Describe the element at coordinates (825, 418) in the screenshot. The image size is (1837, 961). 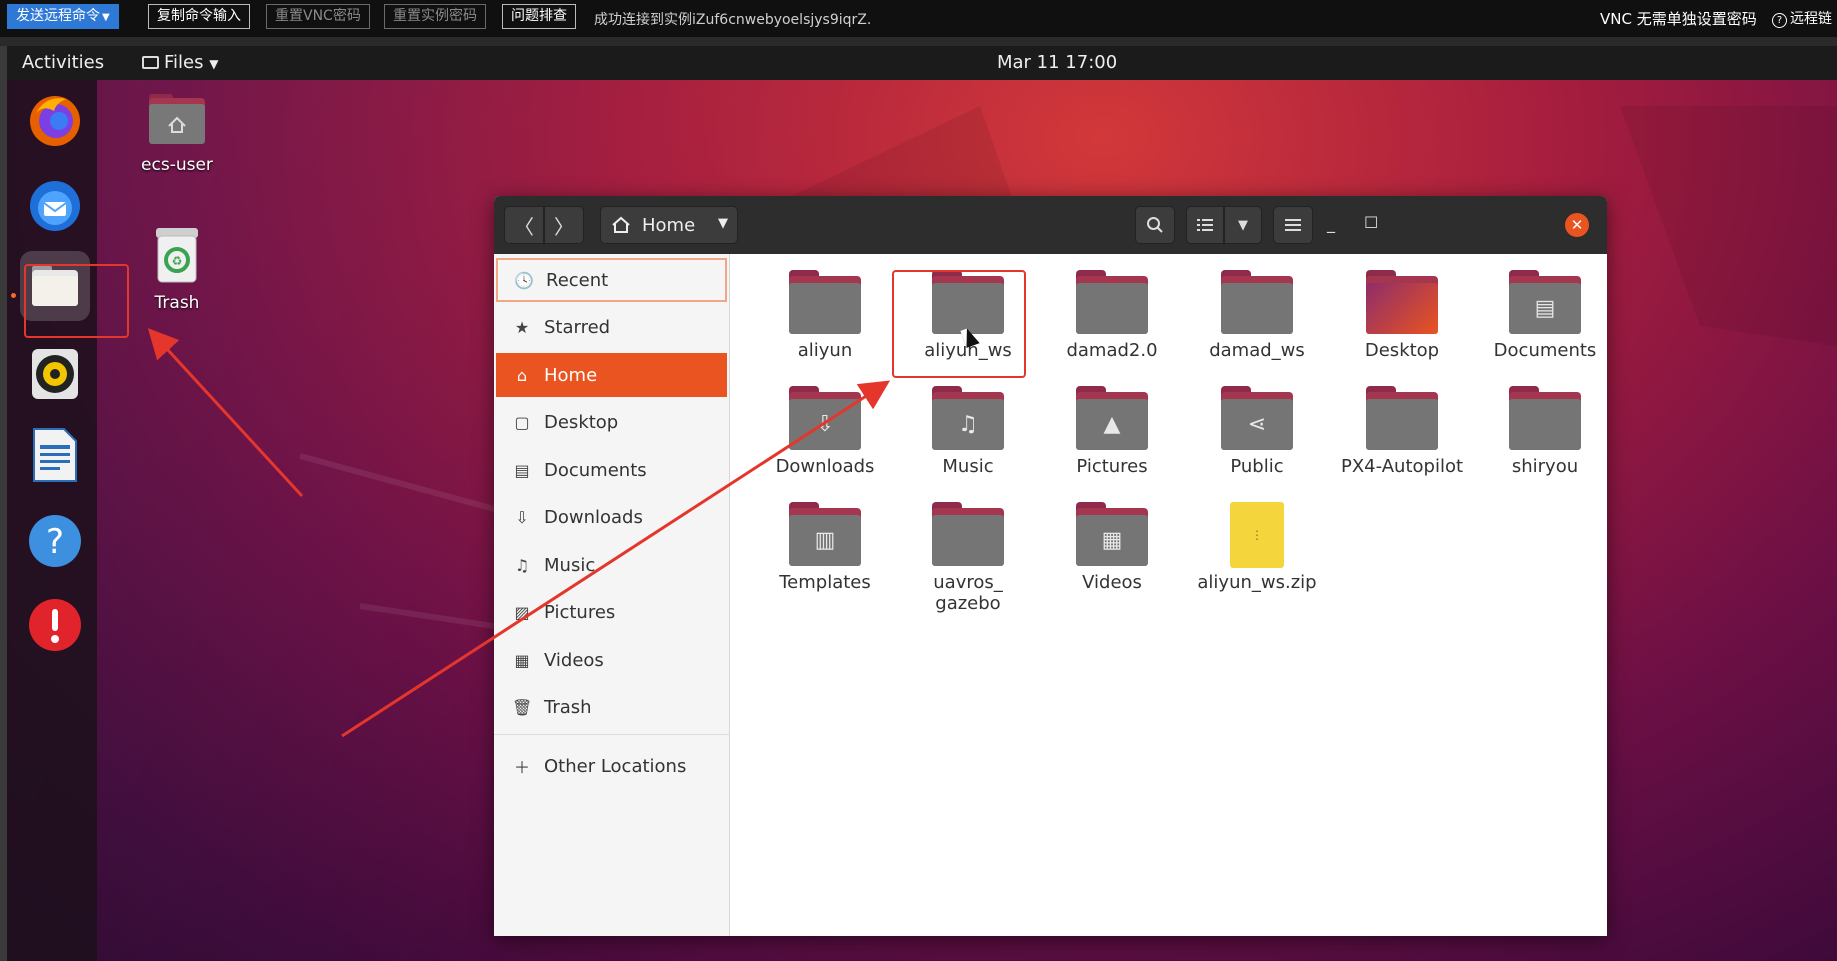
I see `downloads-folder-icon: ⇩` at that location.